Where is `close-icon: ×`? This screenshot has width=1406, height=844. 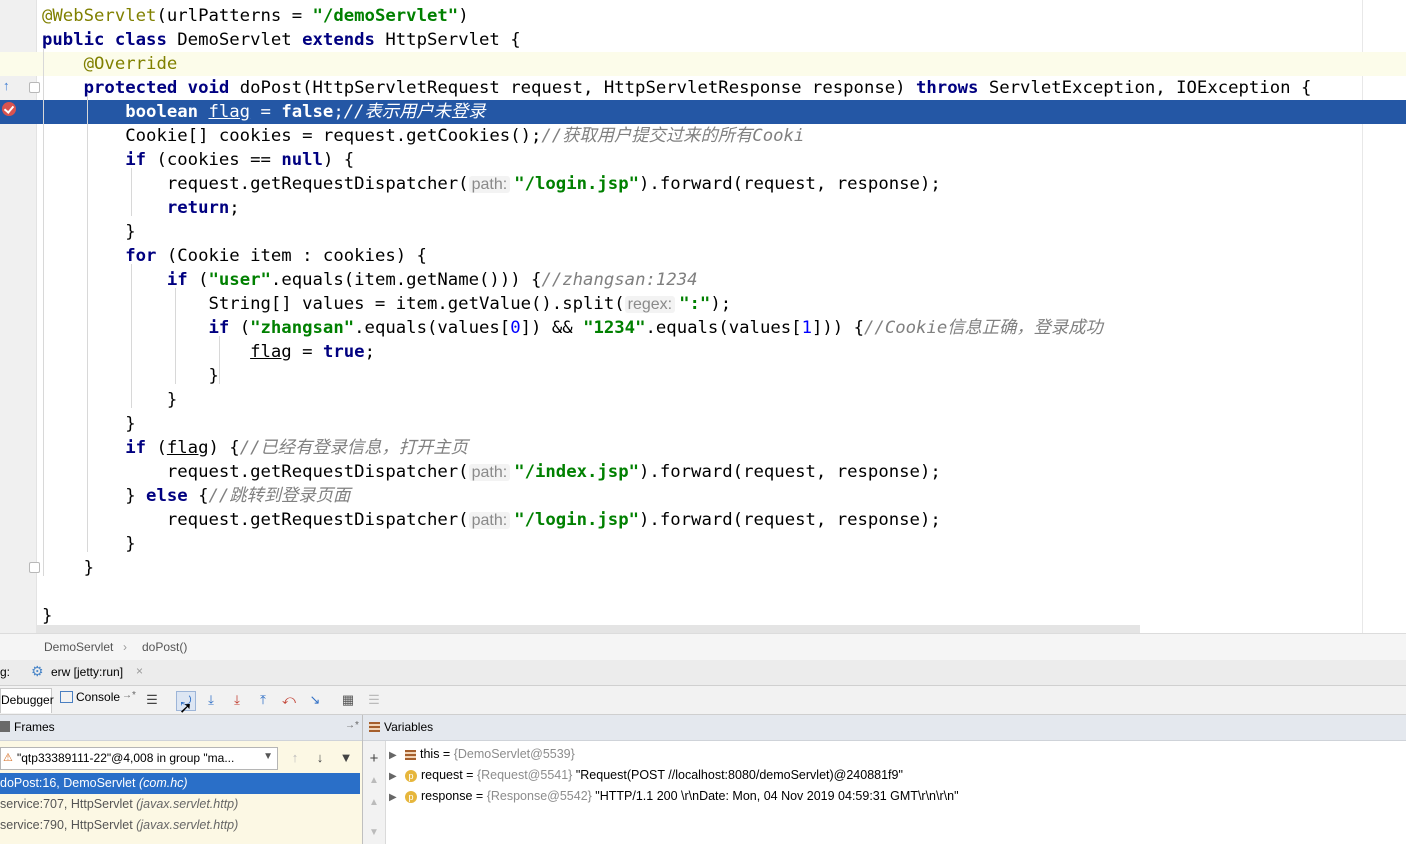
close-icon: × is located at coordinates (139, 671).